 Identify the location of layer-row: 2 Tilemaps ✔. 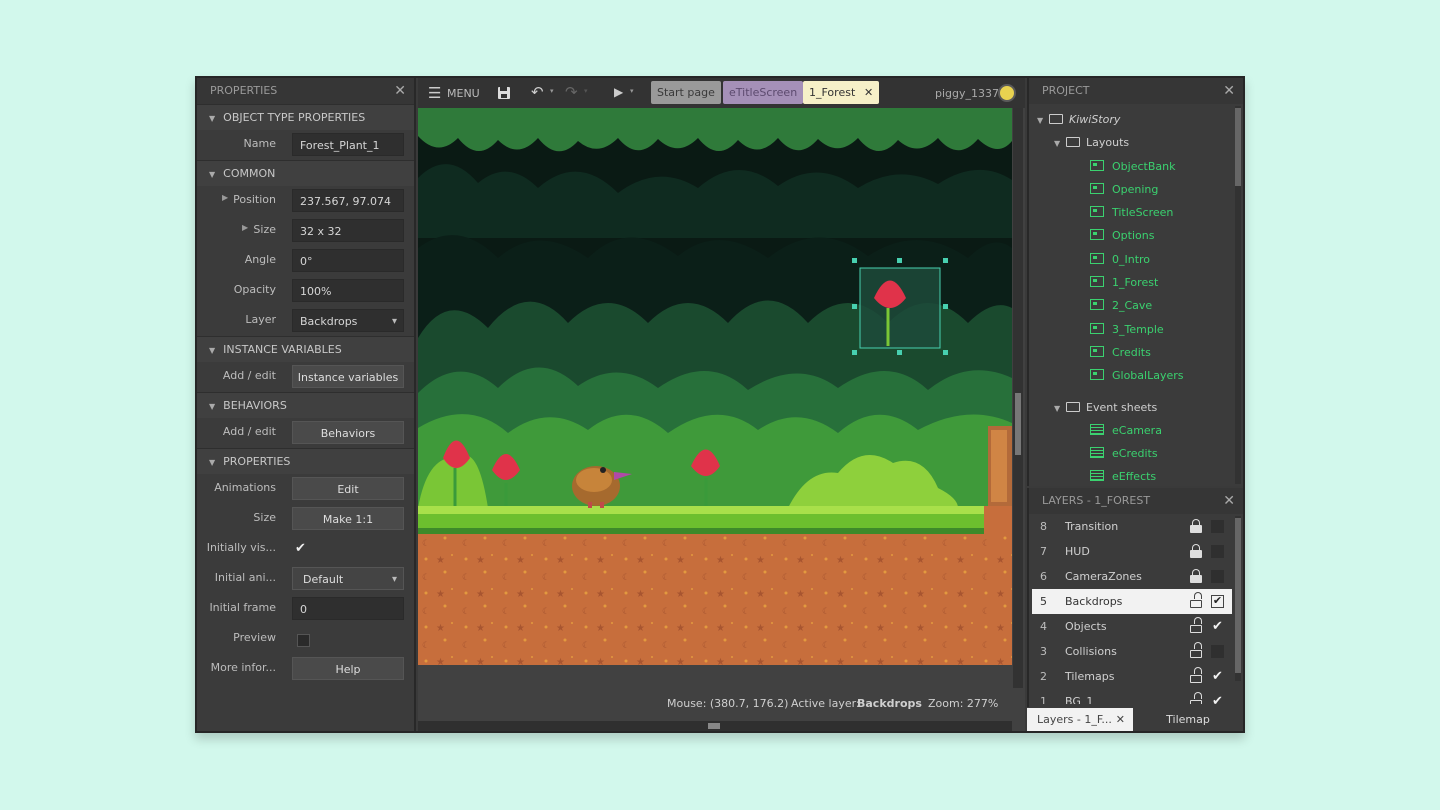
(1132, 676).